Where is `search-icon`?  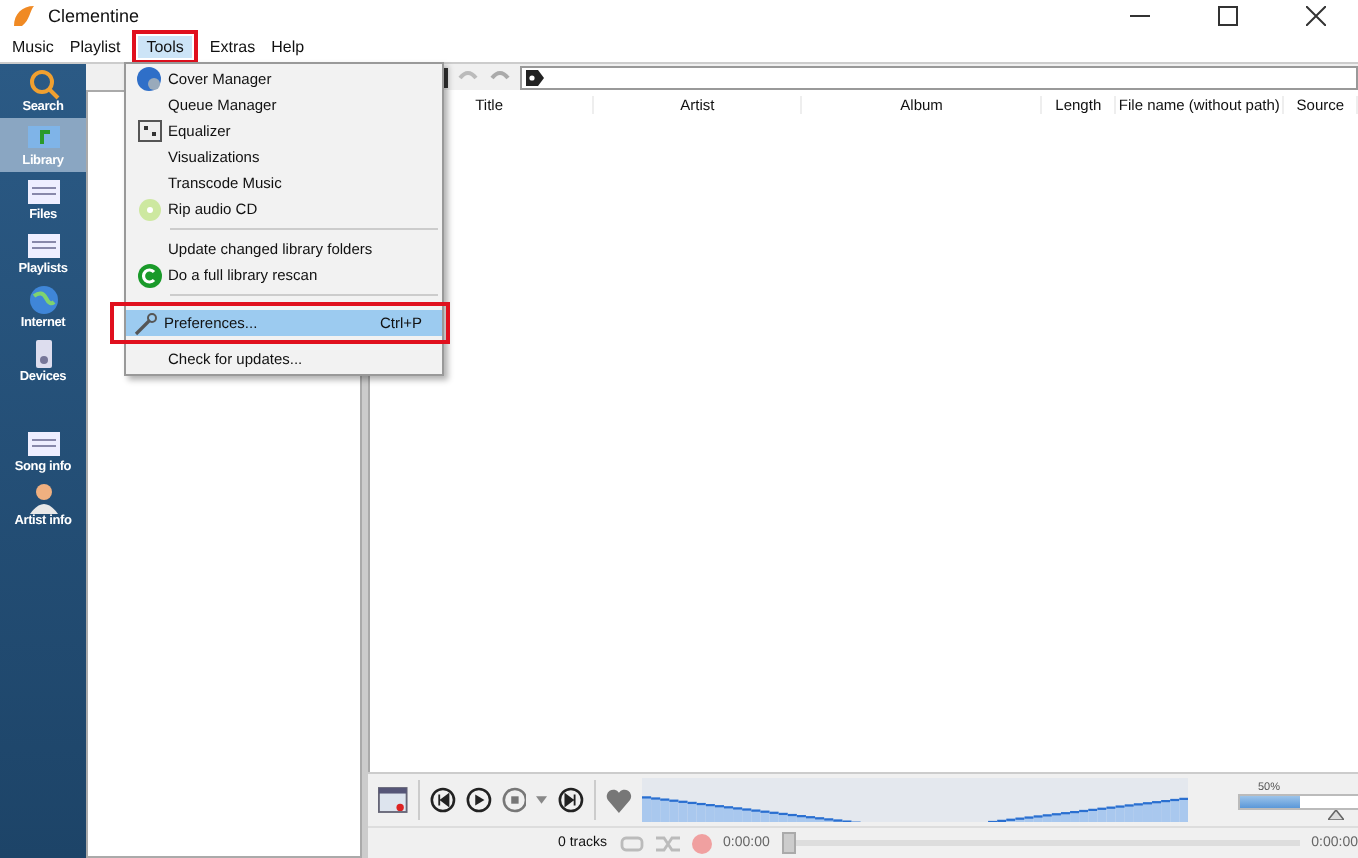
search-icon is located at coordinates (43, 84).